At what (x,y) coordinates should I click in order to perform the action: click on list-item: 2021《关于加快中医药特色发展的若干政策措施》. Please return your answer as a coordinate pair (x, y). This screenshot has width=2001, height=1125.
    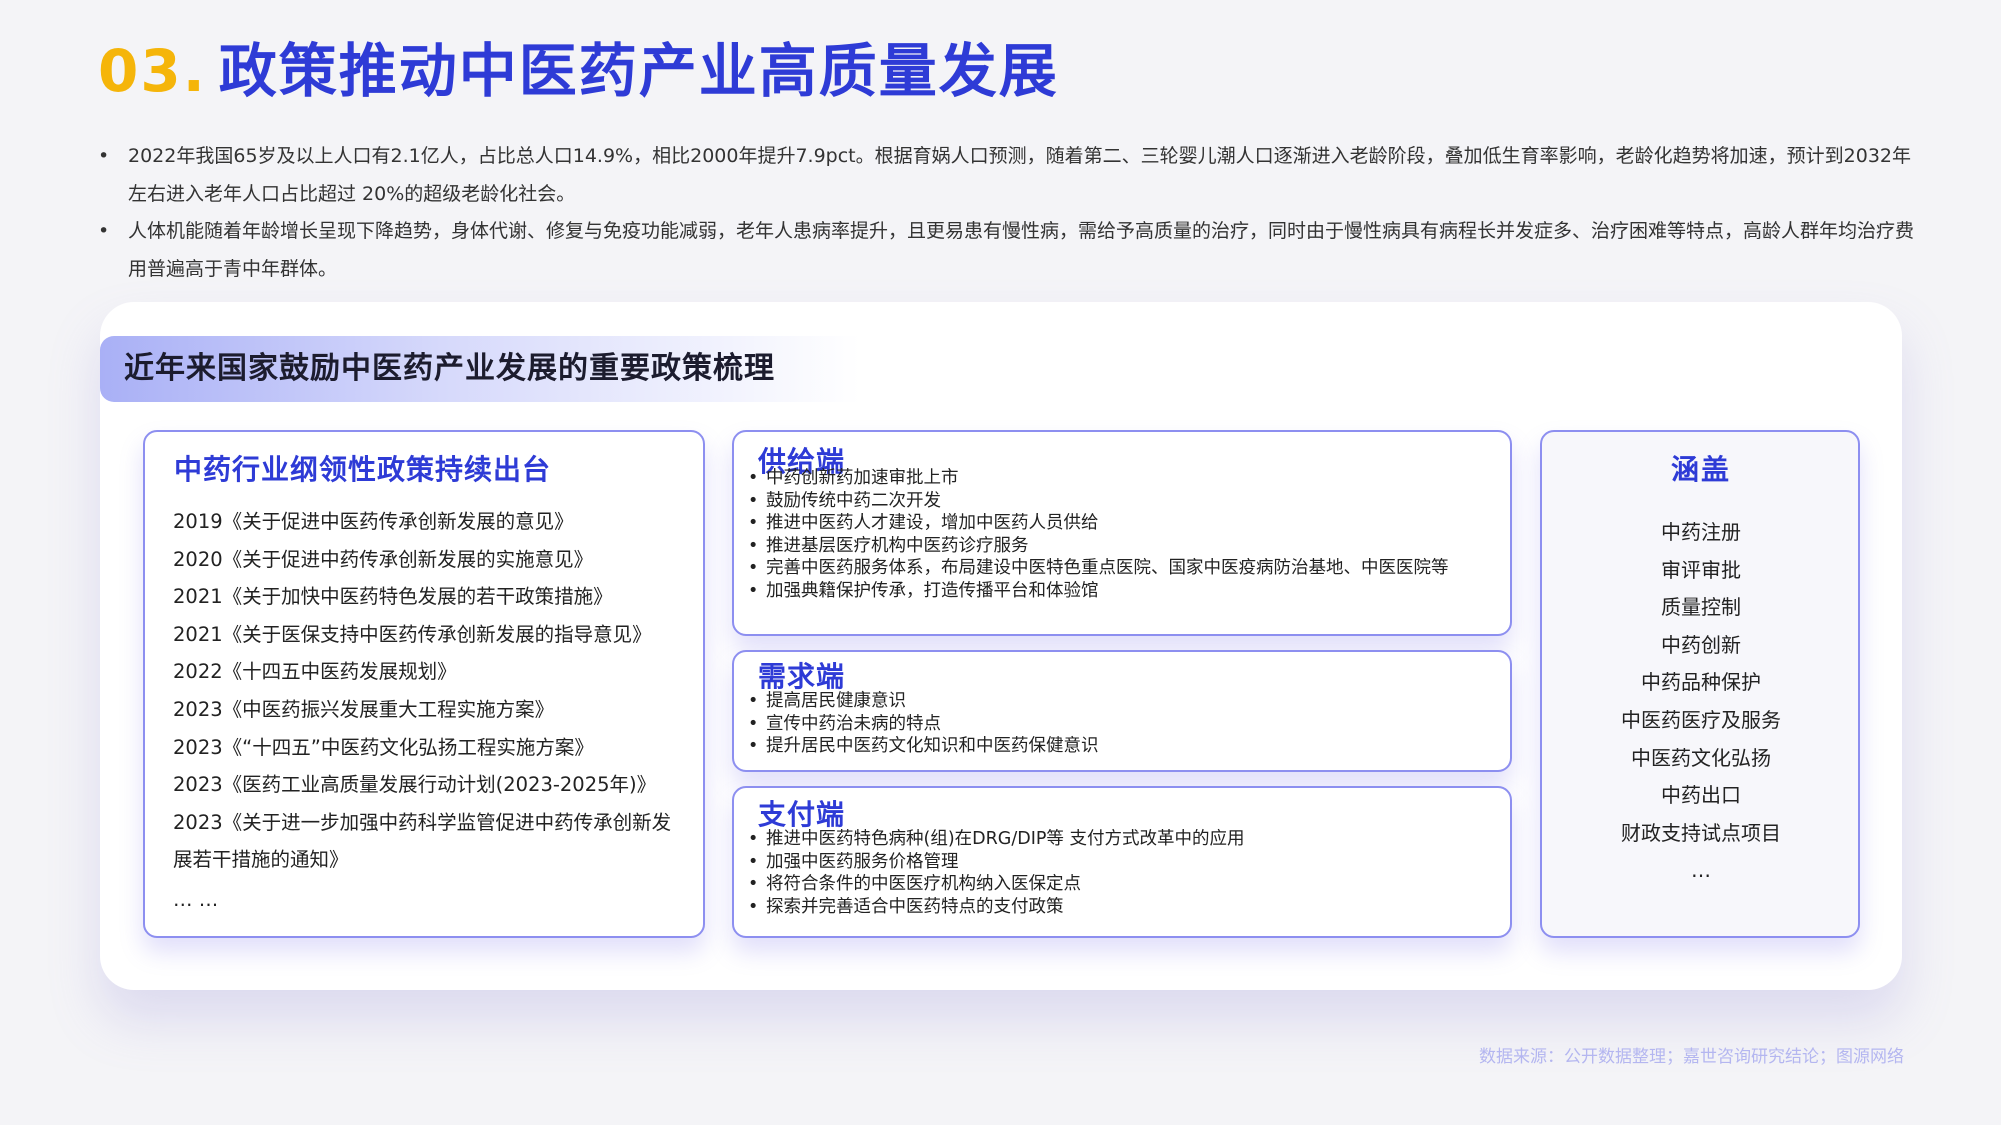
    Looking at the image, I should click on (393, 597).